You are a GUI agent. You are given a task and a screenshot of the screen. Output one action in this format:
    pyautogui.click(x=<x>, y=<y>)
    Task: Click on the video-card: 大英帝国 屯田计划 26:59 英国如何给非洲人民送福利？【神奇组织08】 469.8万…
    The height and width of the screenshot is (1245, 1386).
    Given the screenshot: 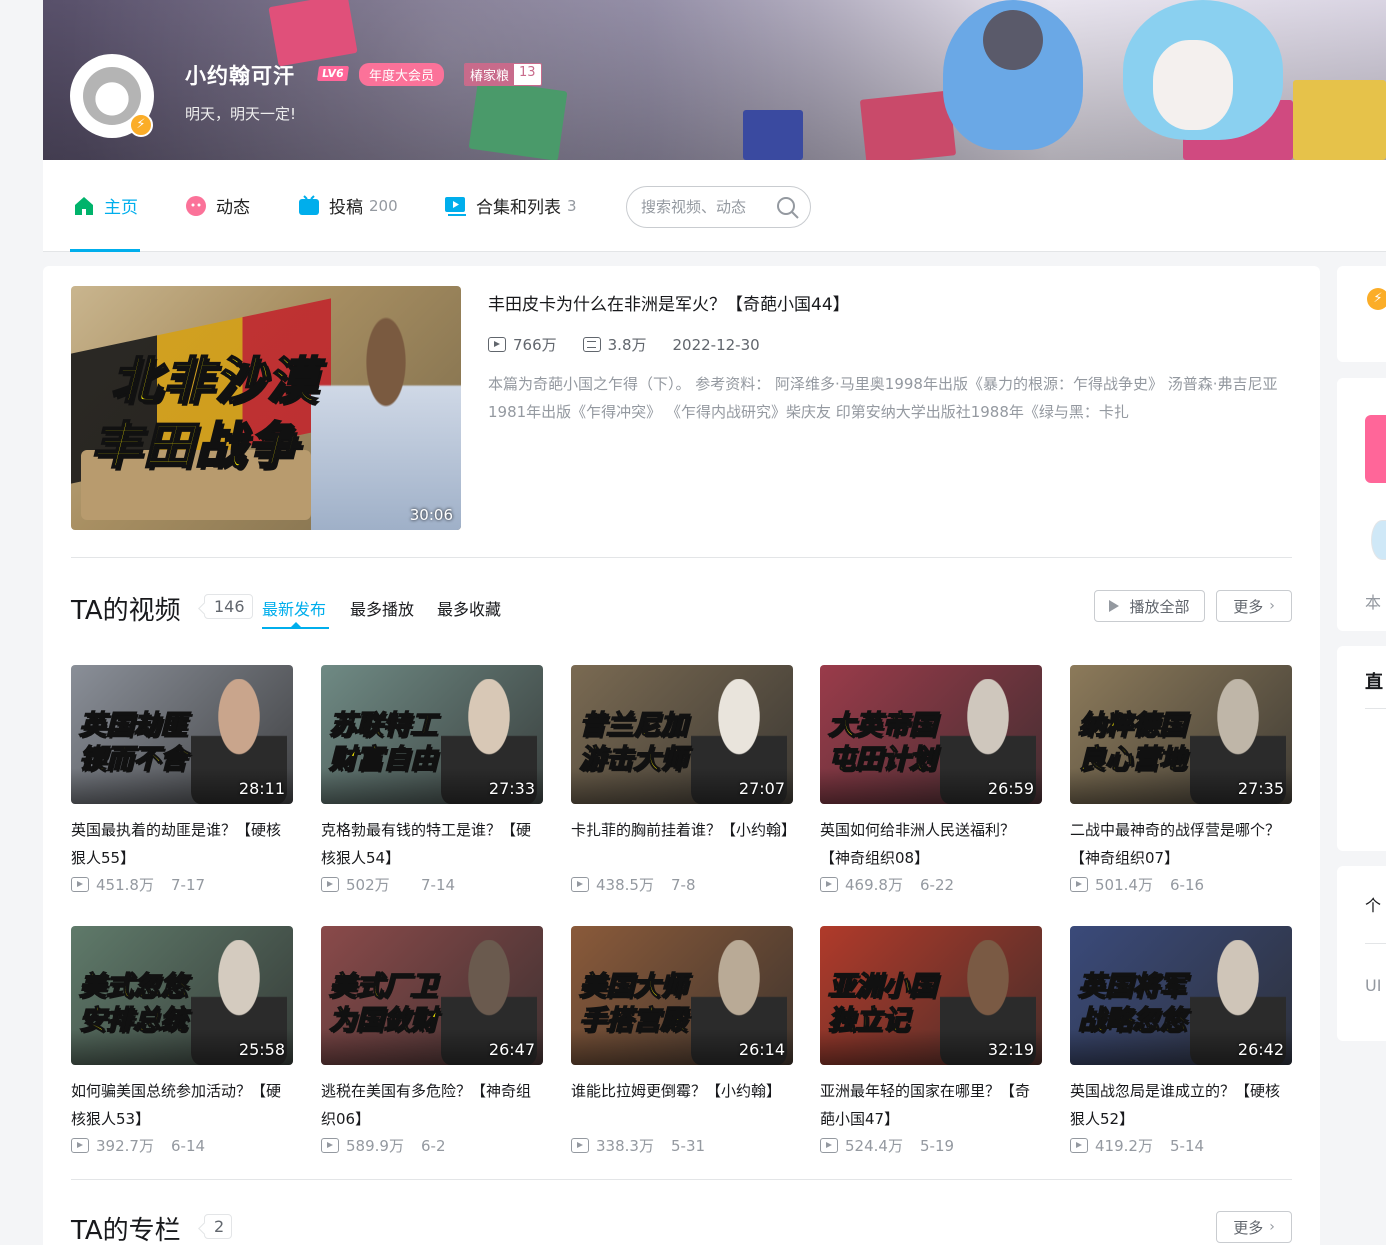 What is the action you would take?
    pyautogui.click(x=931, y=780)
    